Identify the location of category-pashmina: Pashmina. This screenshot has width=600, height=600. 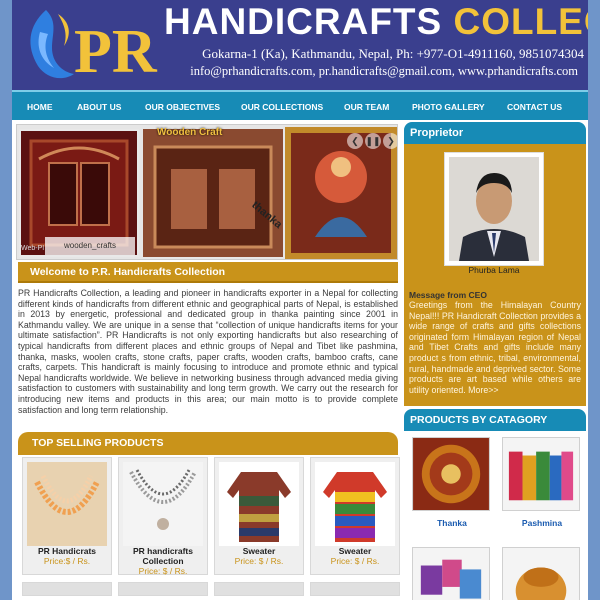
(542, 482).